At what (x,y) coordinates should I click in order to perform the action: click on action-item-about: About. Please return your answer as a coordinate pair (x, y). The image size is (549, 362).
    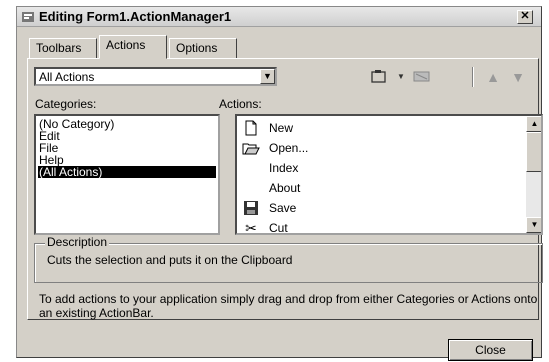
    Looking at the image, I should click on (379, 188).